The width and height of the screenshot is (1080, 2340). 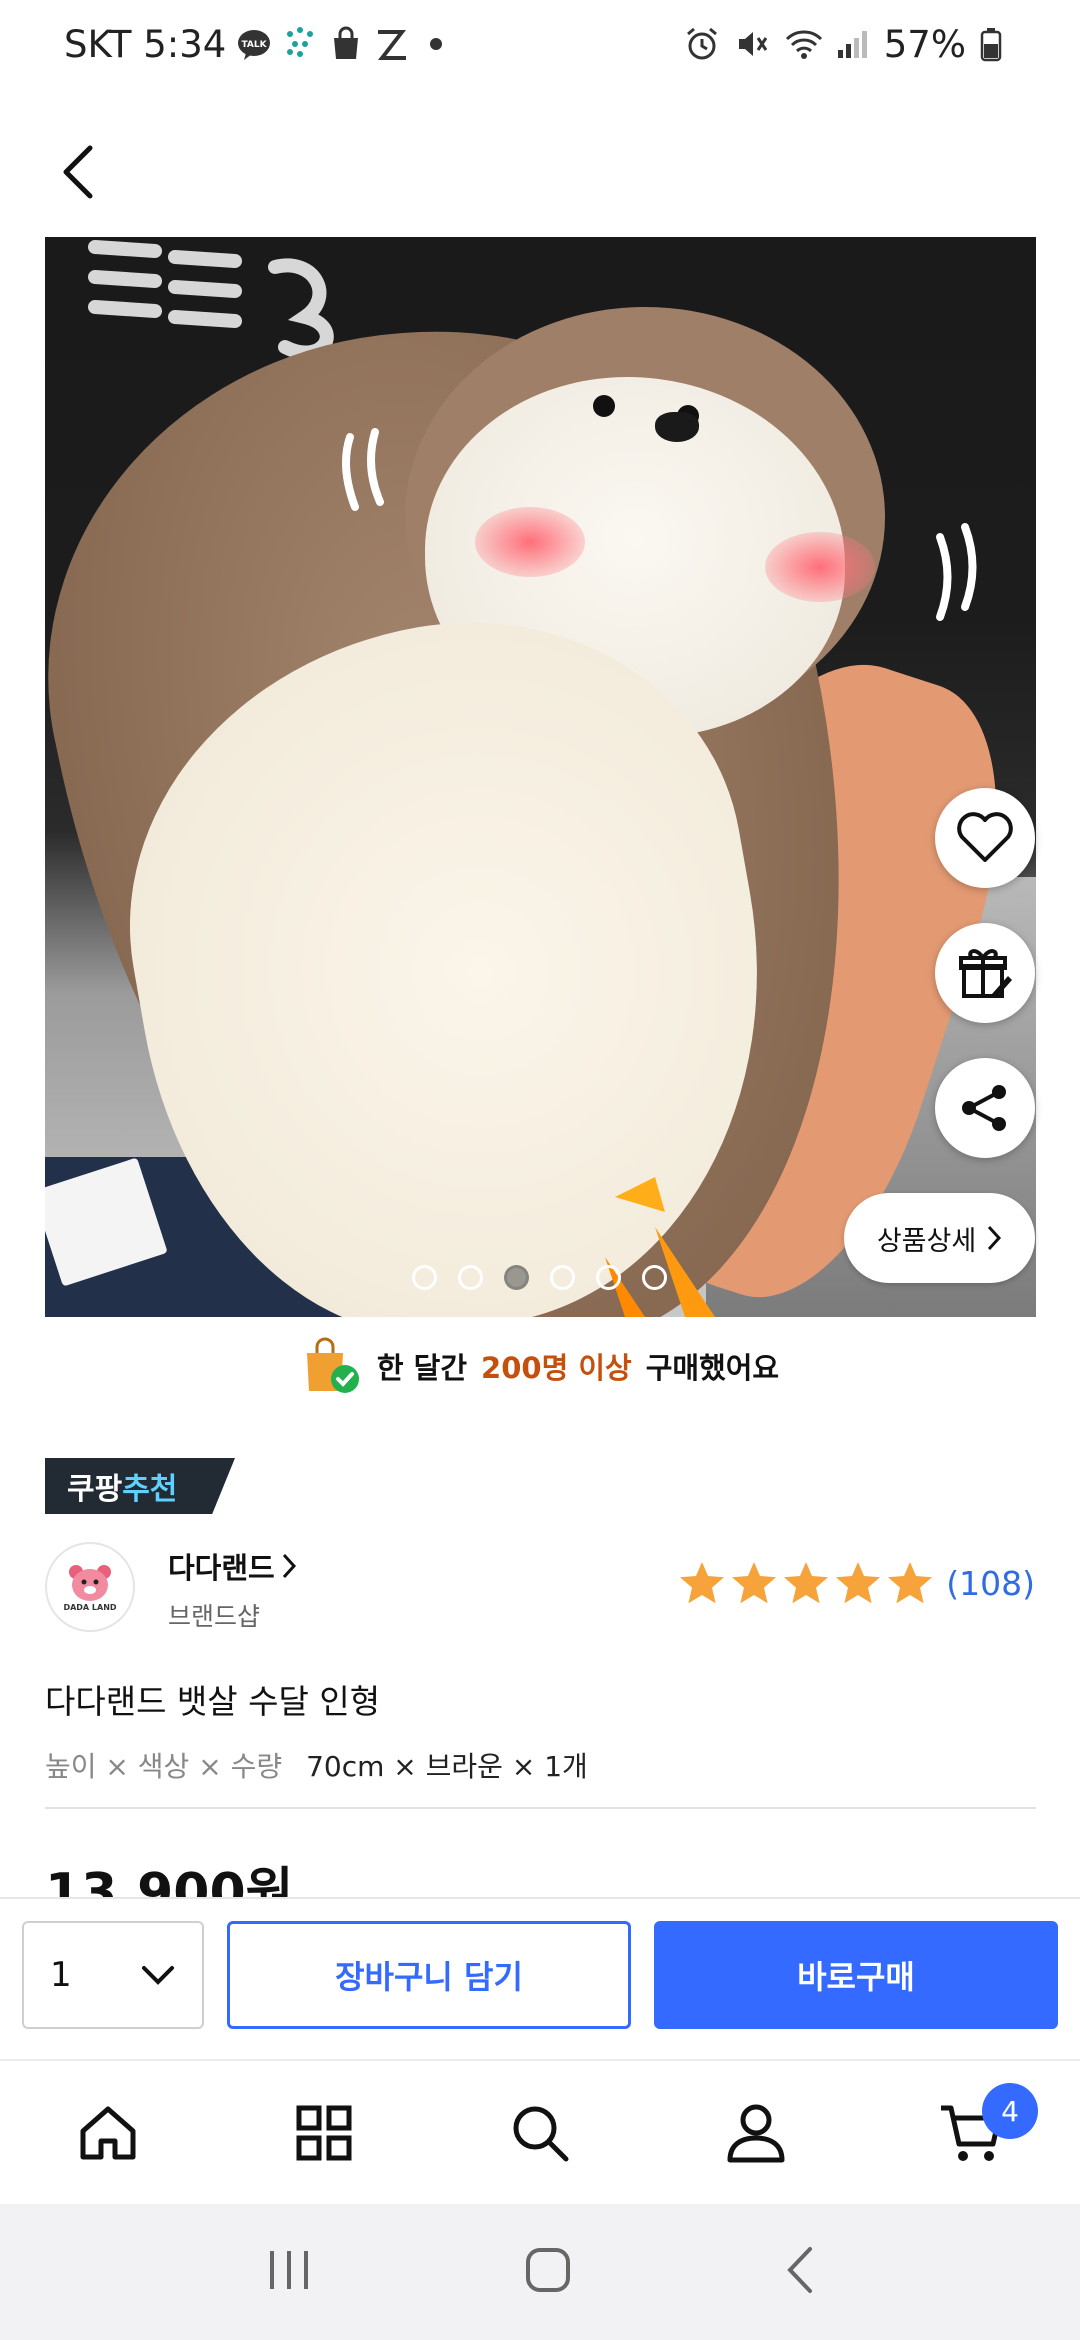 I want to click on cart-count-badge: 4, so click(x=1010, y=2111).